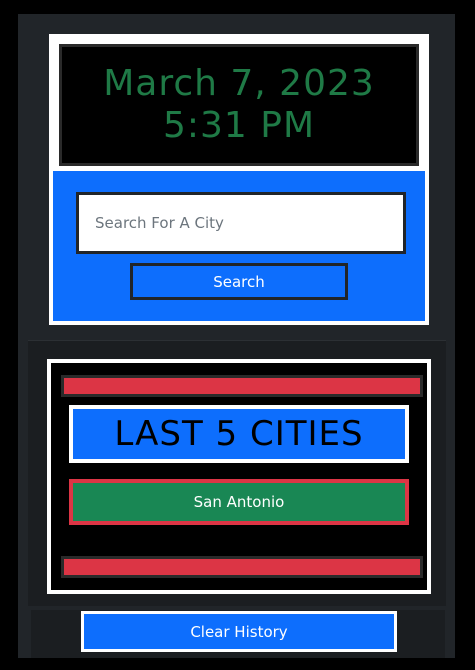 This screenshot has width=475, height=670. I want to click on current-time: 5:31 PM, so click(239, 125).